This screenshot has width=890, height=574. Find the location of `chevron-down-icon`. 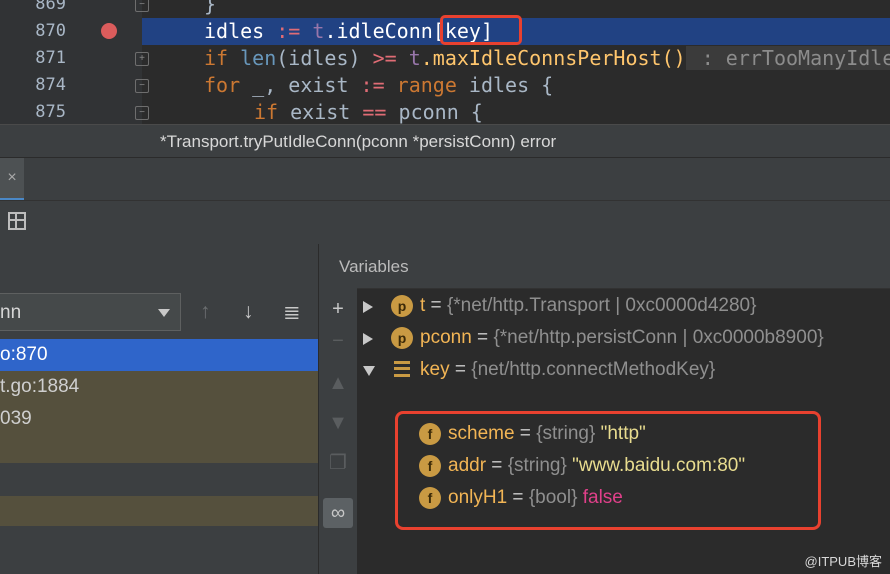

chevron-down-icon is located at coordinates (164, 313).